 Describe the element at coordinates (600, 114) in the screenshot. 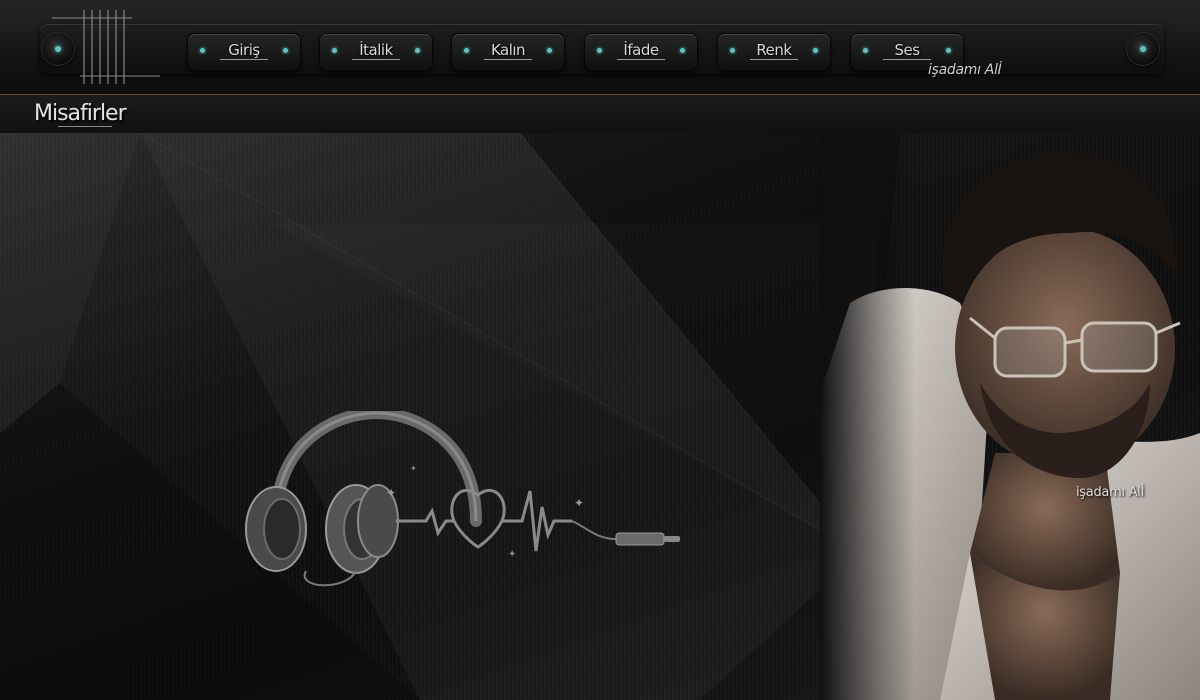

I see `guests-bar: Misafirler` at that location.